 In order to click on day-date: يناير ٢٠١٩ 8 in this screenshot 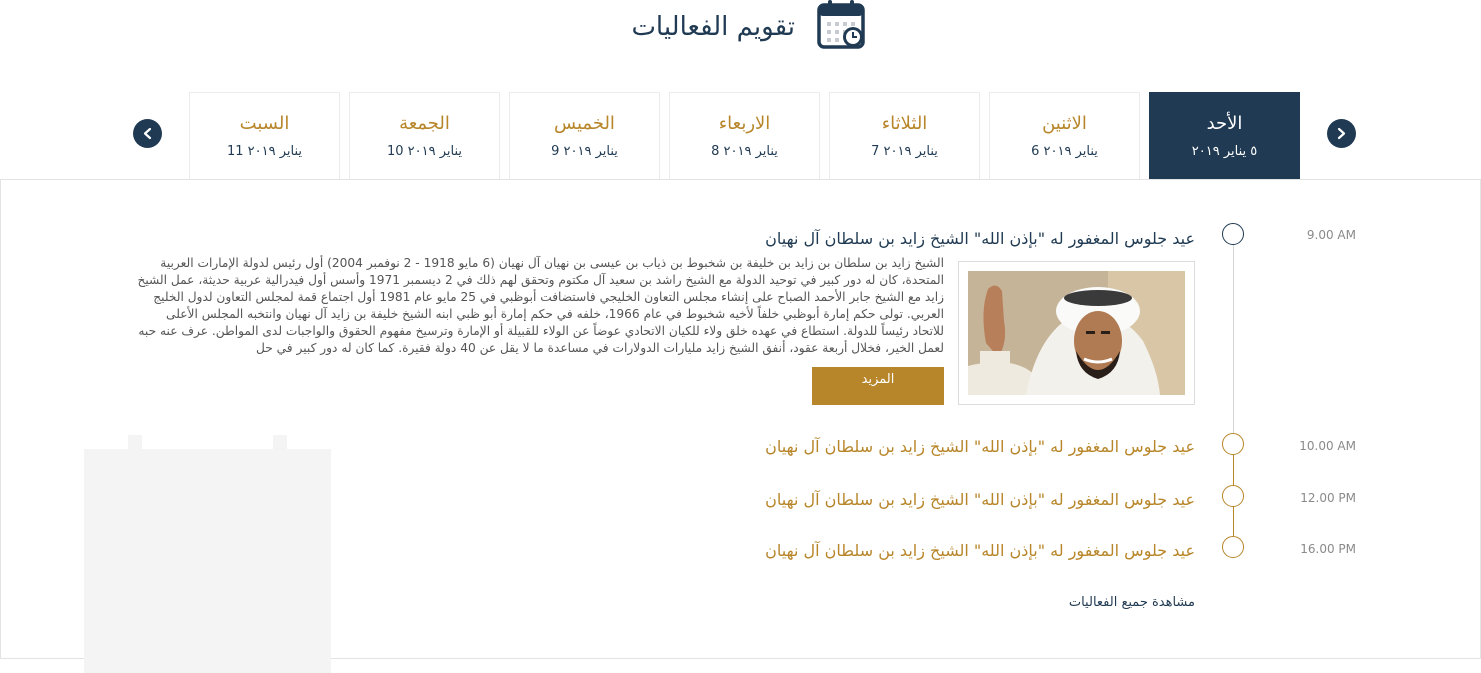, I will do `click(744, 151)`.